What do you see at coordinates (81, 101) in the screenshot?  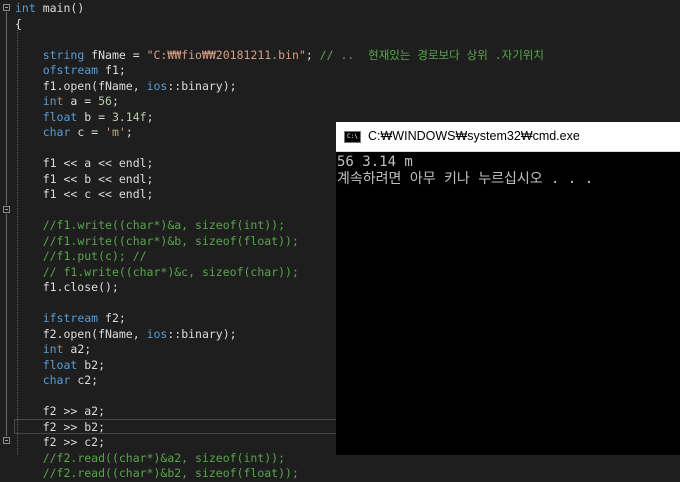 I see `code-token: a =` at bounding box center [81, 101].